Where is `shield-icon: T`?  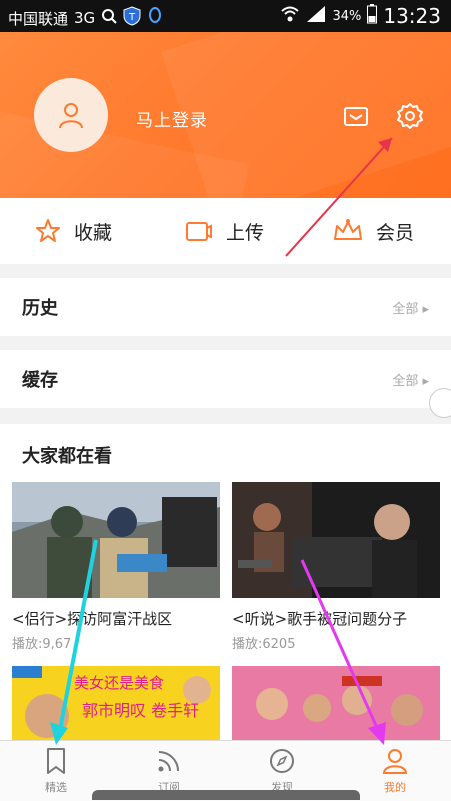
shield-icon: T is located at coordinates (132, 18).